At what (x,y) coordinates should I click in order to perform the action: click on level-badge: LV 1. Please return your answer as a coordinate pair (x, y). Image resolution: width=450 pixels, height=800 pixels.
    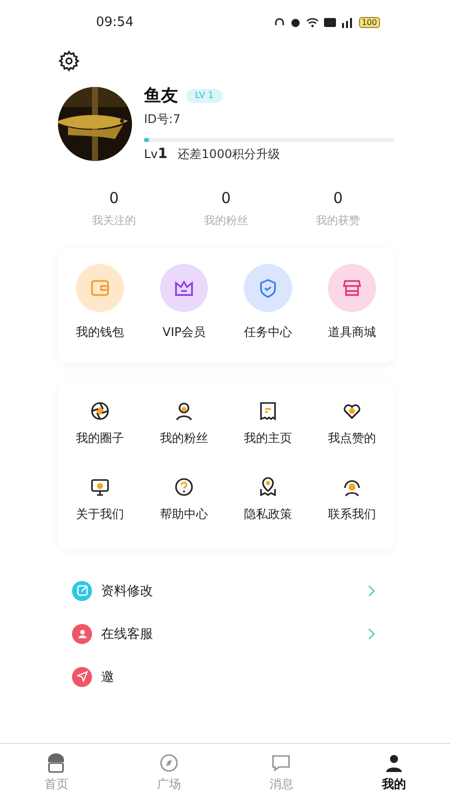
    Looking at the image, I should click on (204, 95).